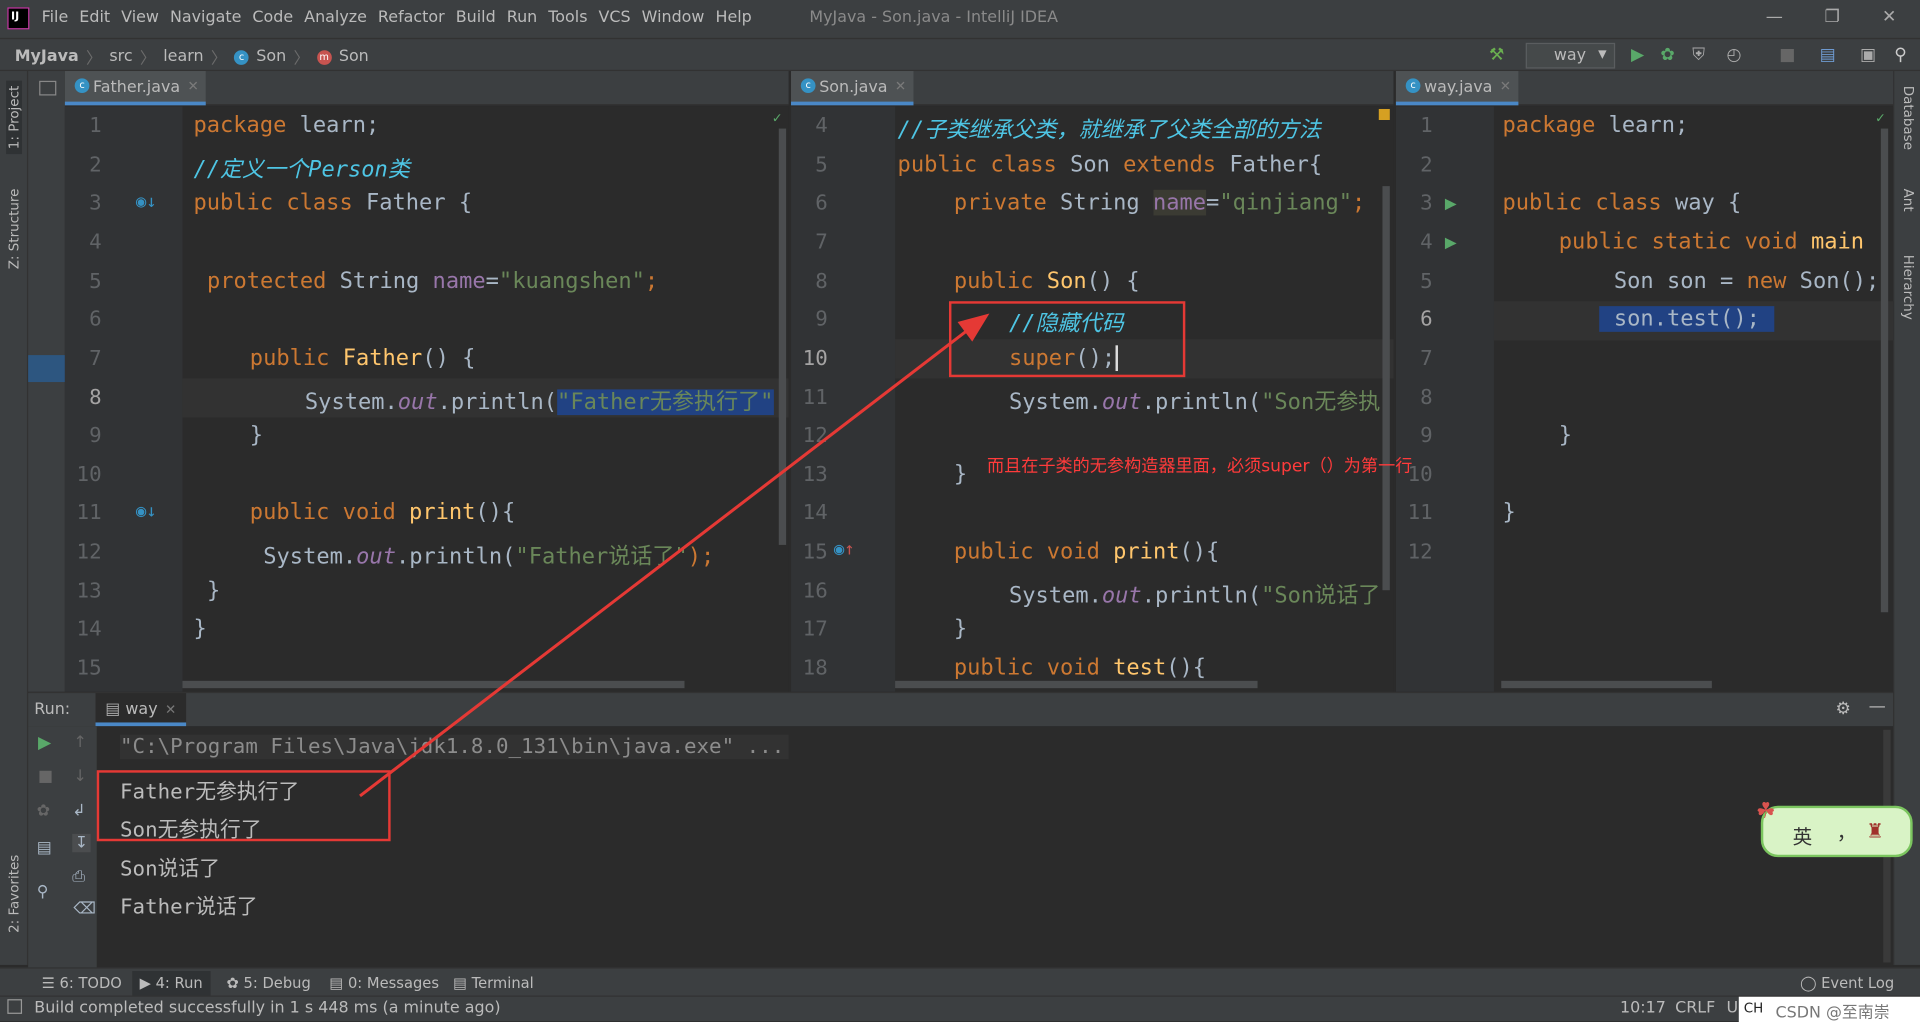 Image resolution: width=1920 pixels, height=1022 pixels. What do you see at coordinates (1803, 834) in the screenshot?
I see `ime-language: 英` at bounding box center [1803, 834].